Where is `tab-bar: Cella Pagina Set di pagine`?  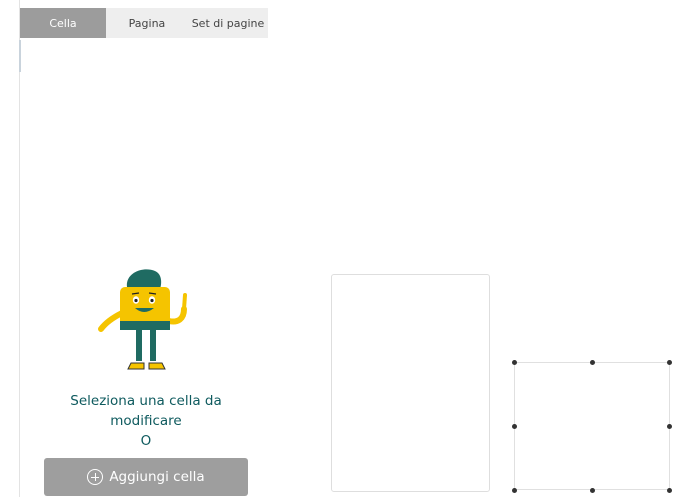
tab-bar: Cella Pagina Set di pagine is located at coordinates (144, 23).